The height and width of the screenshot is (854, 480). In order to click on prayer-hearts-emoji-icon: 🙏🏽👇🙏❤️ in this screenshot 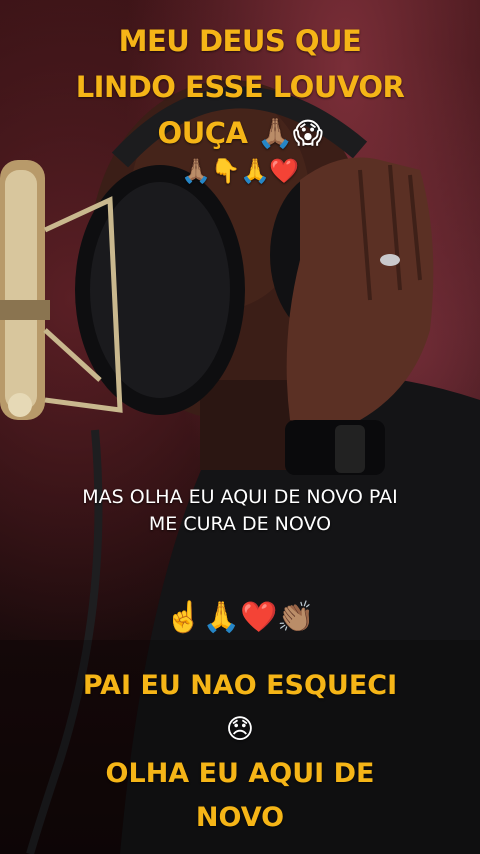, I will do `click(240, 171)`.